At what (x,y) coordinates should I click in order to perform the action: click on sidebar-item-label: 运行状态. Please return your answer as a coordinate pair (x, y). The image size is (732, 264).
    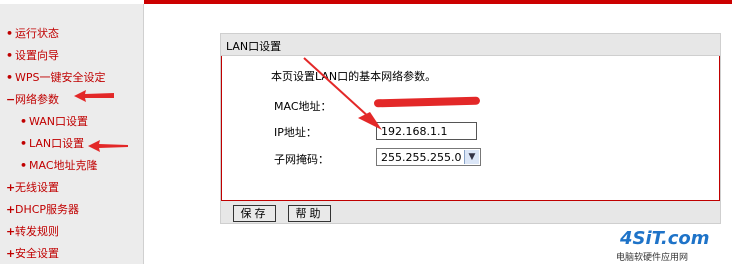
    Looking at the image, I should click on (37, 33).